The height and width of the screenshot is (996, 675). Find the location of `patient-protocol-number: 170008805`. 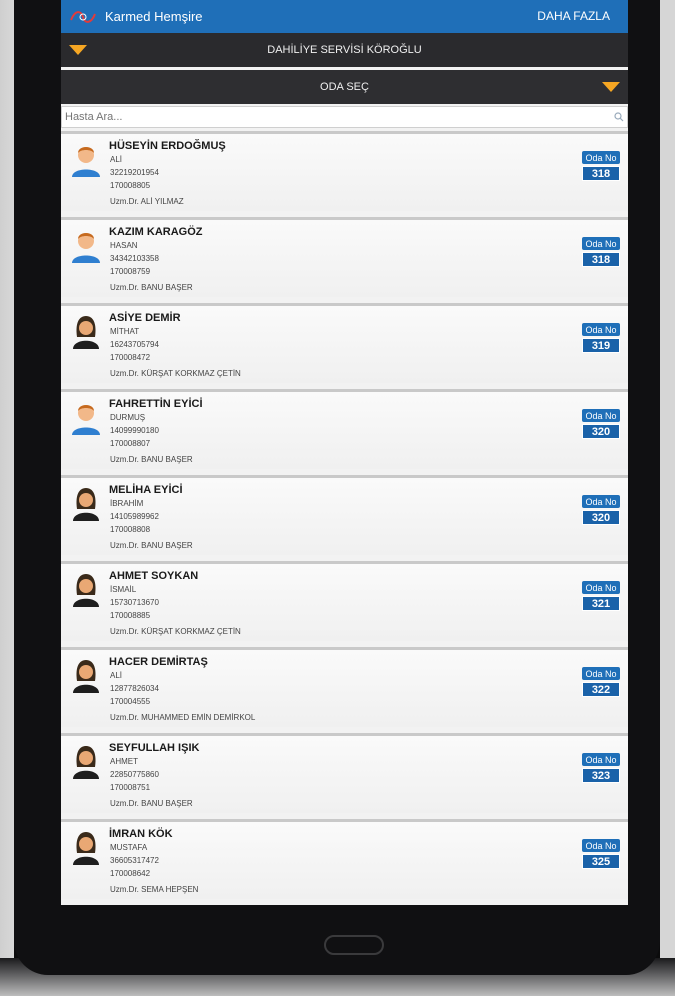

patient-protocol-number: 170008805 is located at coordinates (130, 185).